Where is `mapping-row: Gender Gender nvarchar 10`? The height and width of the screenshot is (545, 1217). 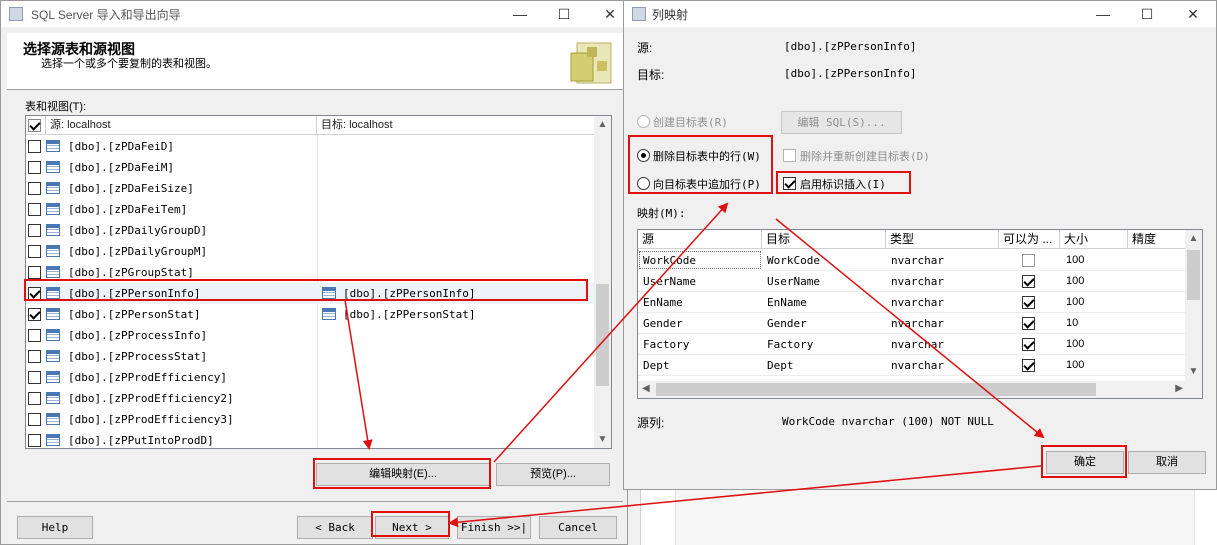 mapping-row: Gender Gender nvarchar 10 is located at coordinates (912, 323).